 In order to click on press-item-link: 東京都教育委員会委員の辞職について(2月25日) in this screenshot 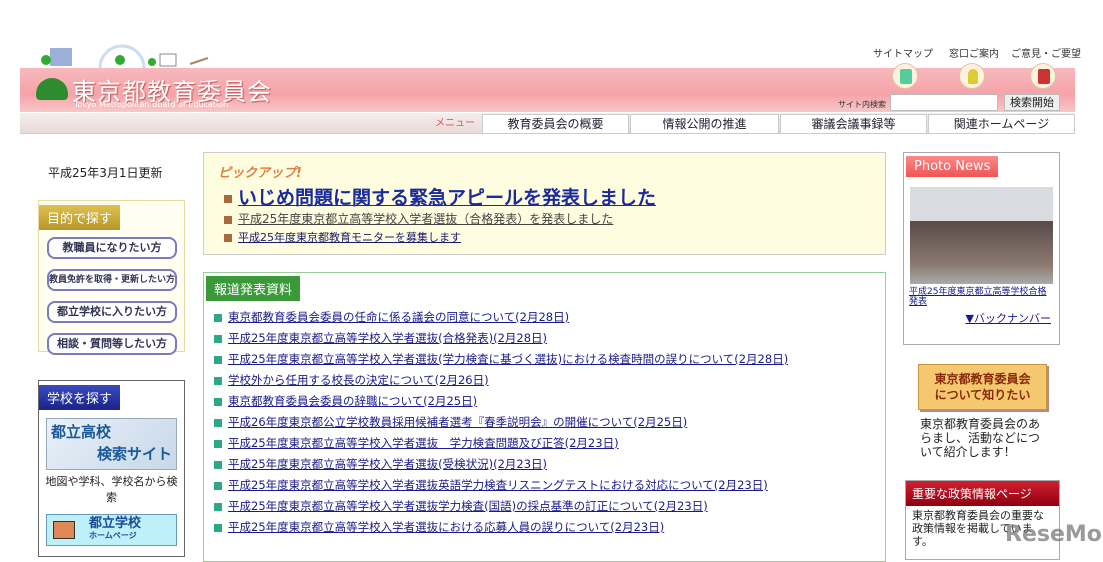, I will do `click(352, 401)`.